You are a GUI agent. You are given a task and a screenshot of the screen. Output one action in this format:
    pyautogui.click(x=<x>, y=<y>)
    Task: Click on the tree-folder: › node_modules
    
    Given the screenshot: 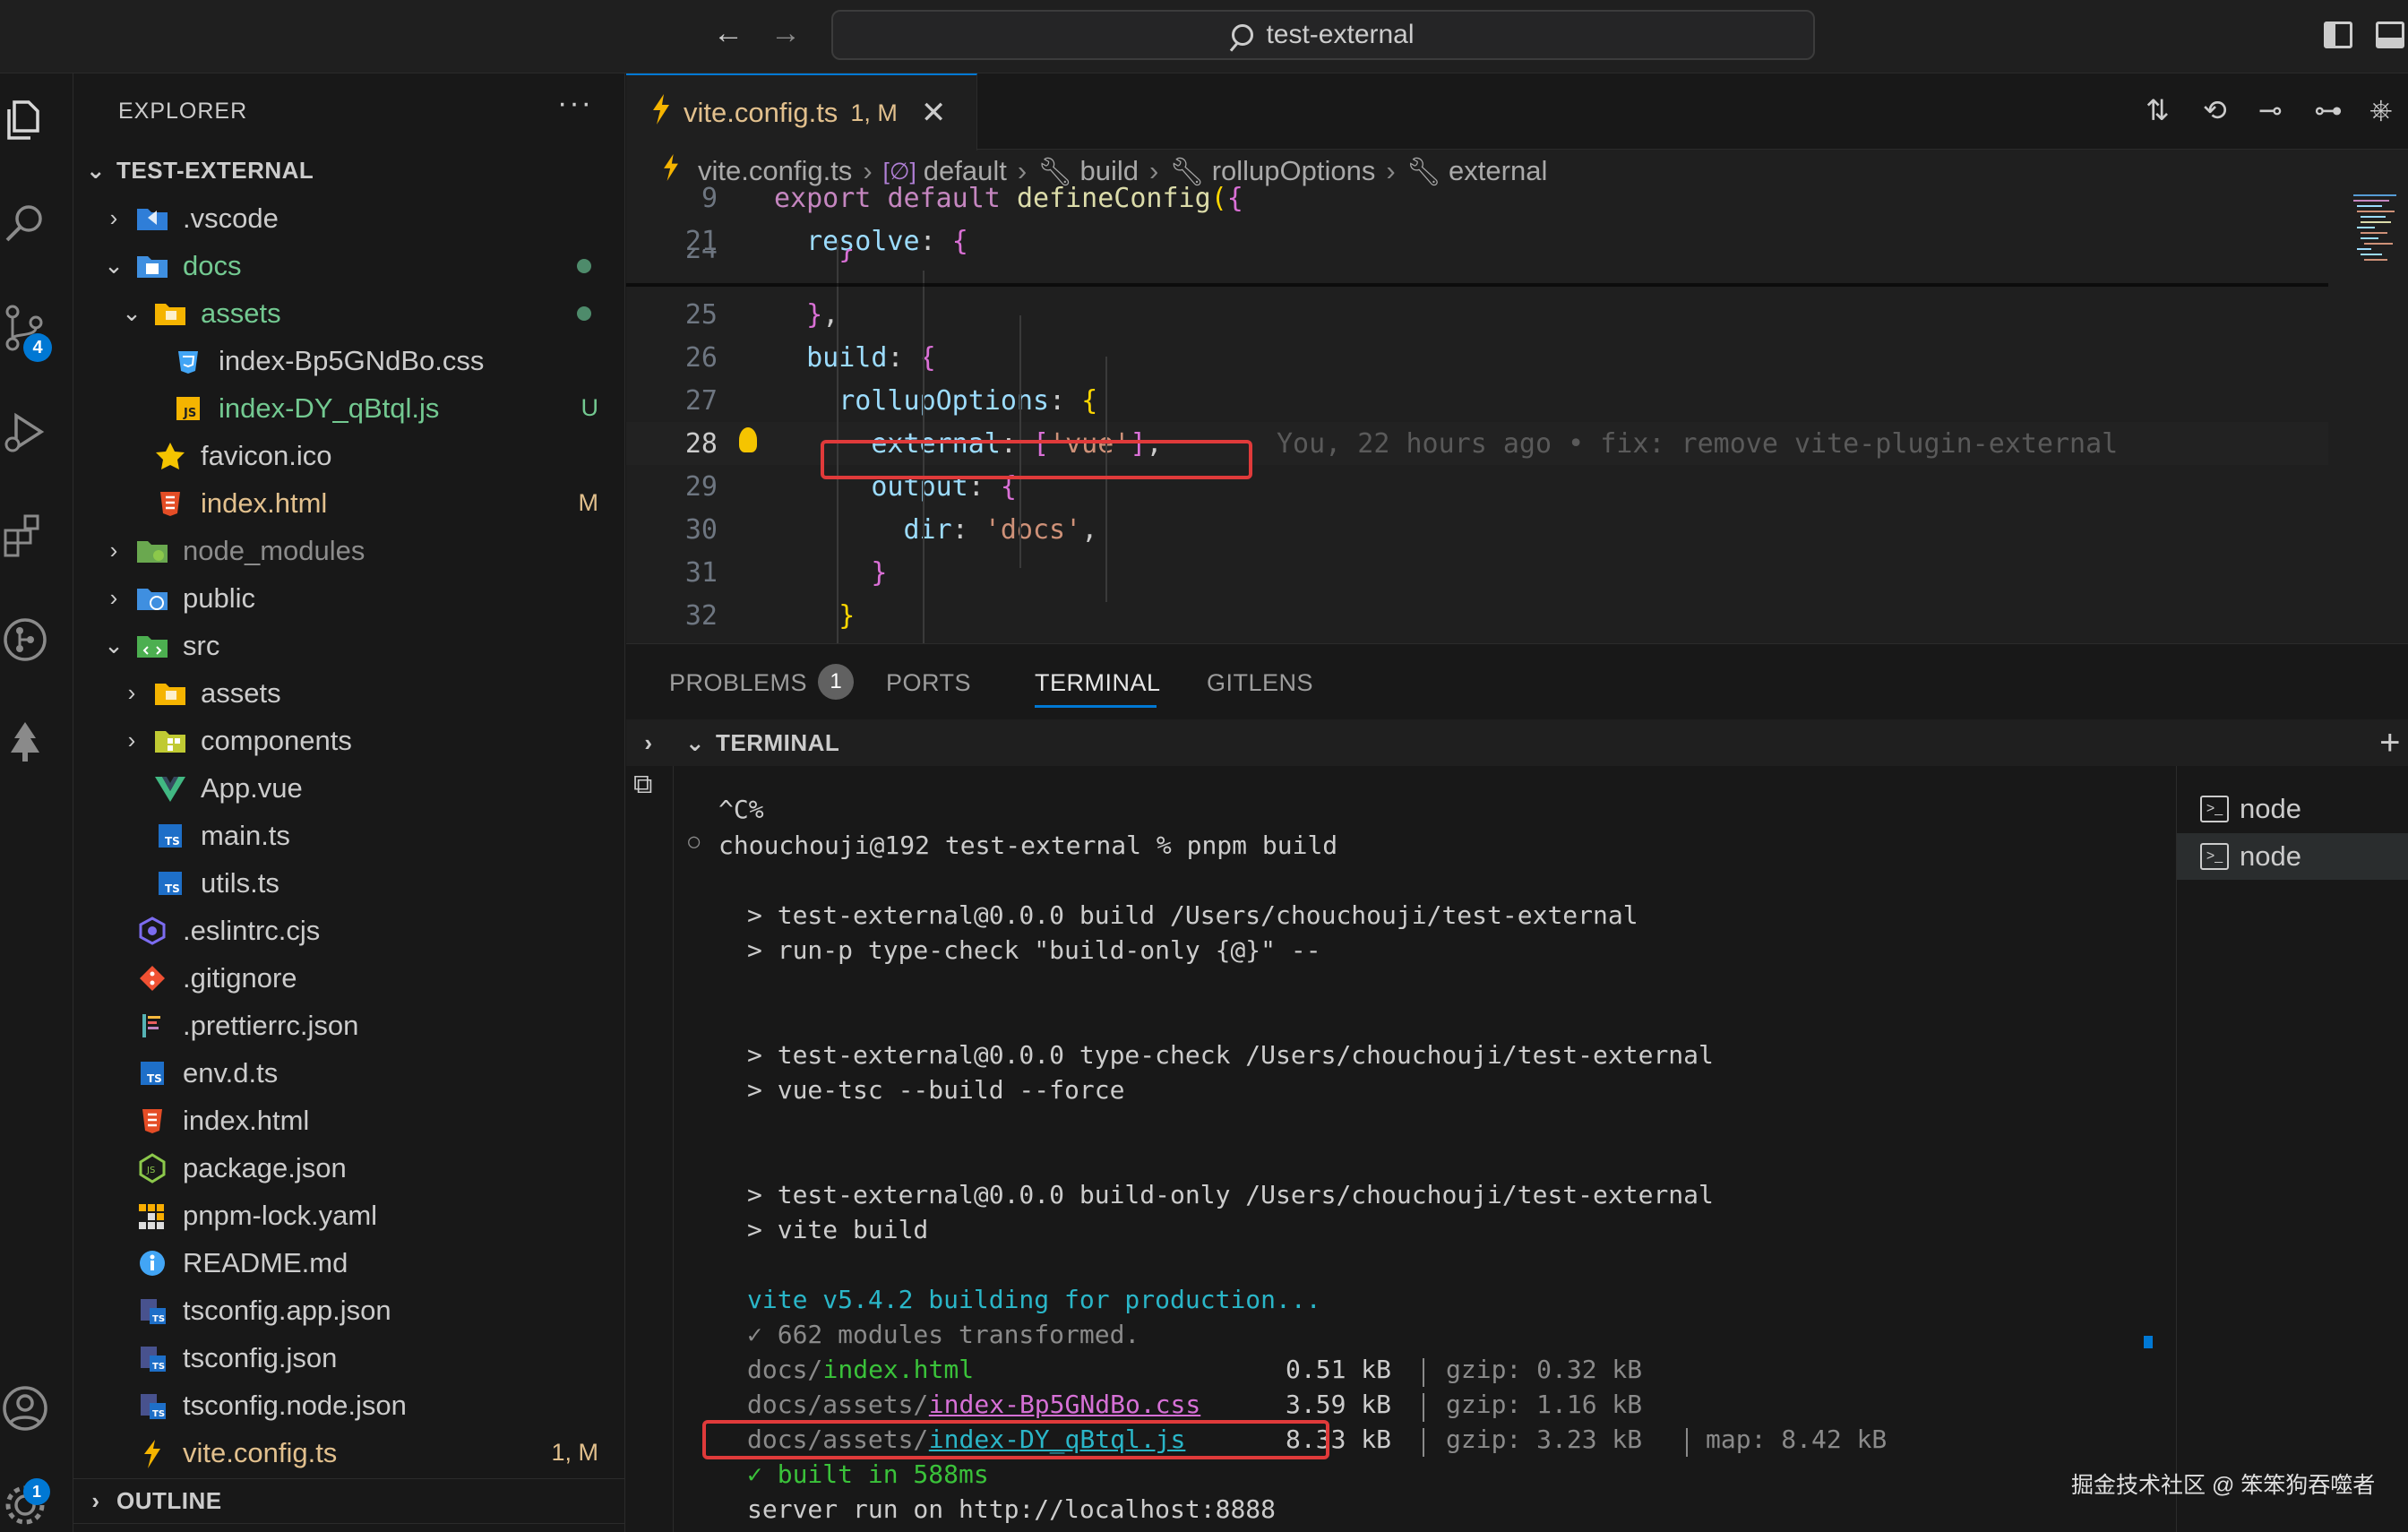 What is the action you would take?
    pyautogui.click(x=349, y=550)
    